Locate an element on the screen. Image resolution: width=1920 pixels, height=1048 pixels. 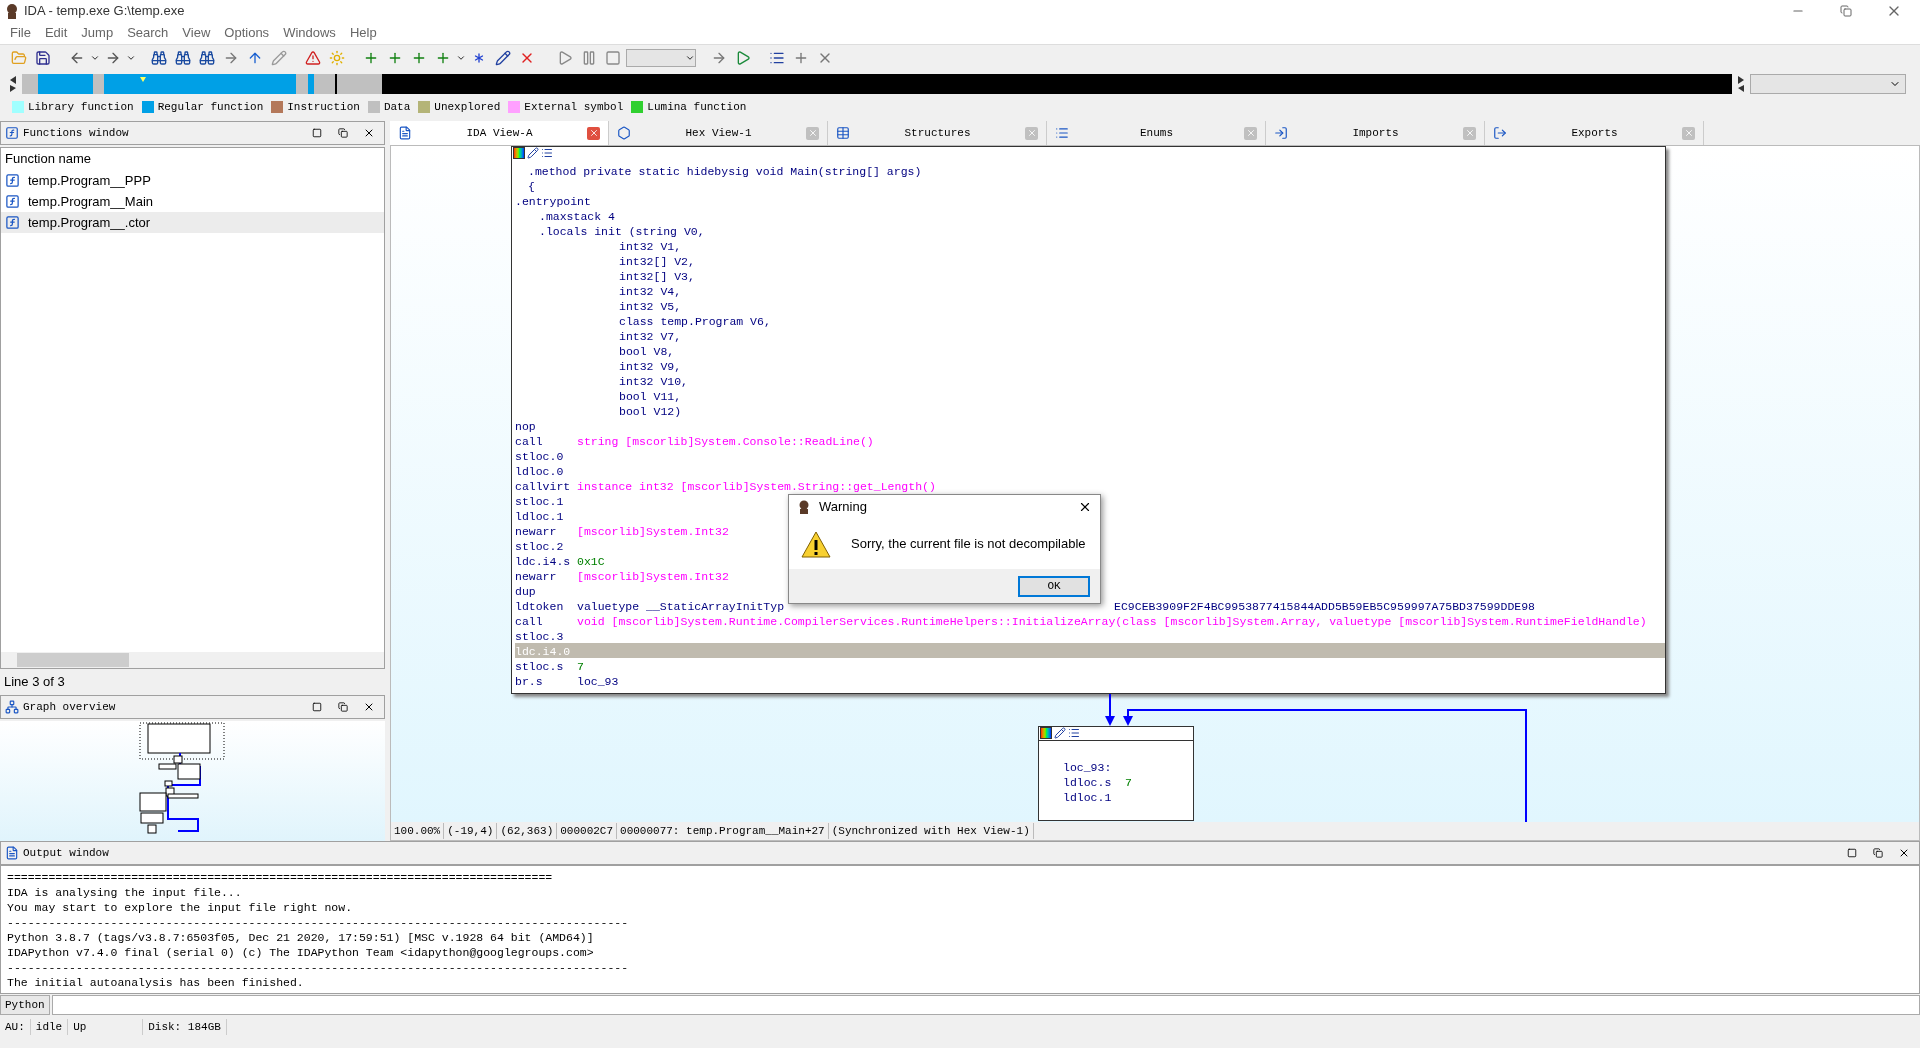
code-line: ldc.i4.s 0x1C is located at coordinates (560, 561).